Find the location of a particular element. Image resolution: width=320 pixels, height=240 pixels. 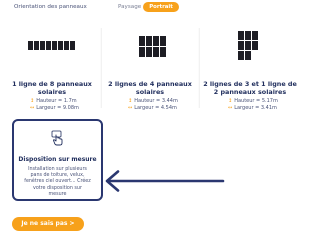

hand-pointer-icon is located at coordinates (57, 138).